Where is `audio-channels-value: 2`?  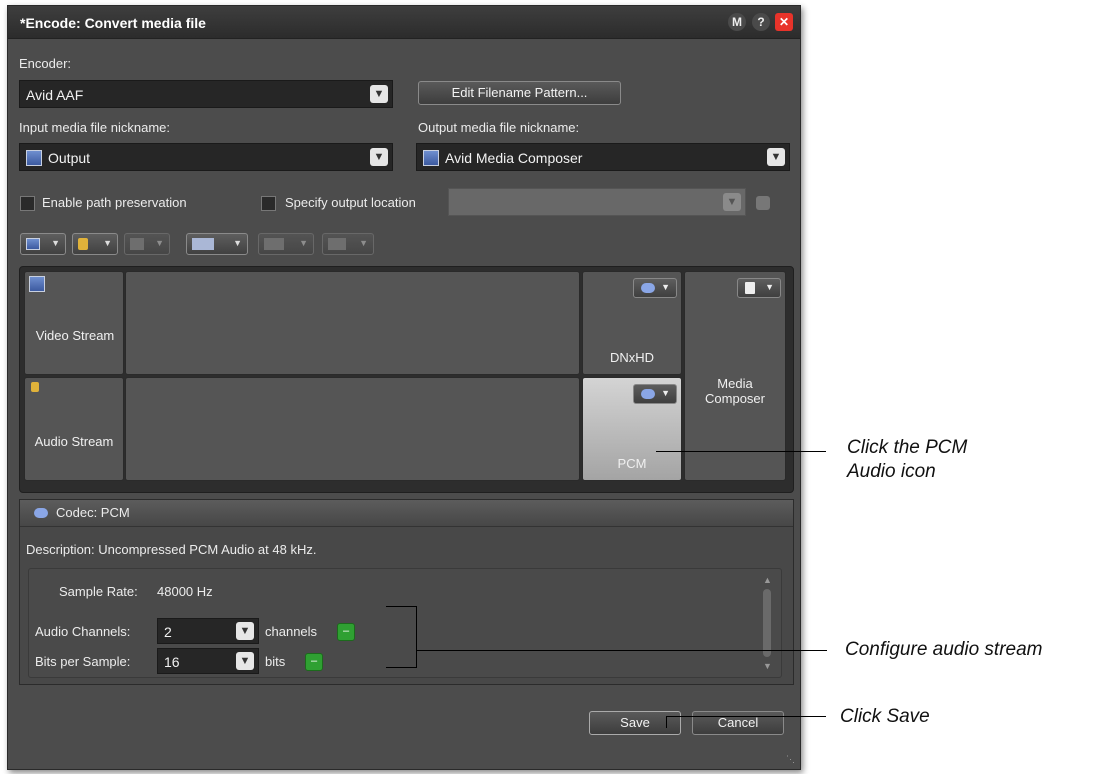 audio-channels-value: 2 is located at coordinates (168, 632).